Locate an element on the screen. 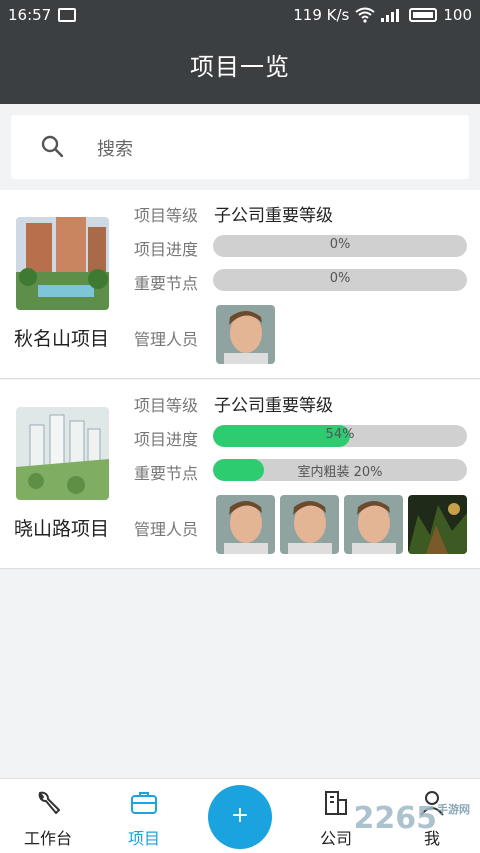 This screenshot has width=480, height=853. progress-bar: 0% is located at coordinates (340, 246).